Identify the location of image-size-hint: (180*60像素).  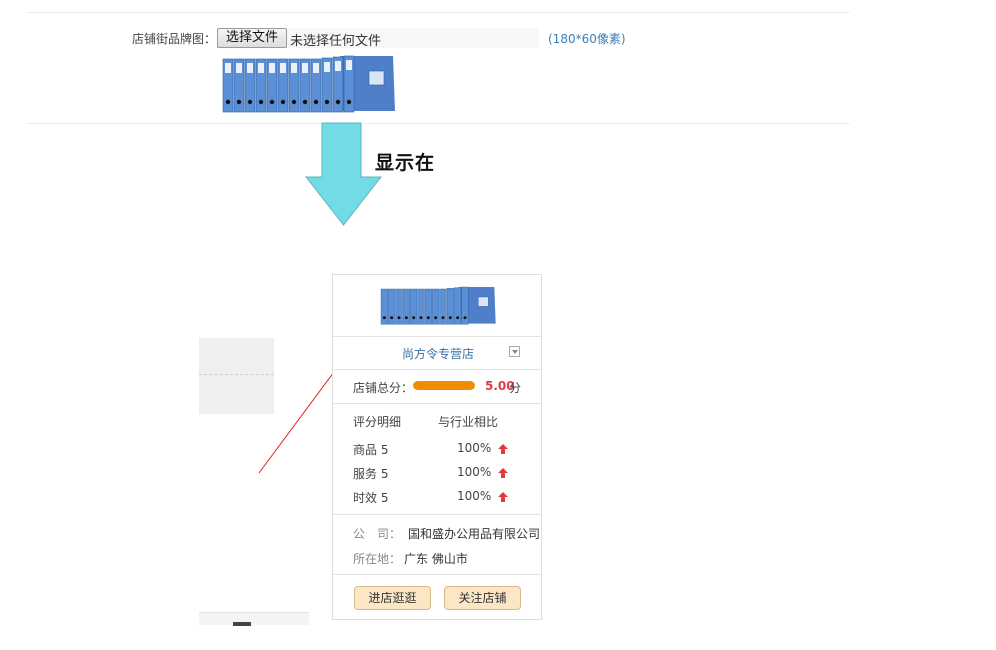
(587, 39).